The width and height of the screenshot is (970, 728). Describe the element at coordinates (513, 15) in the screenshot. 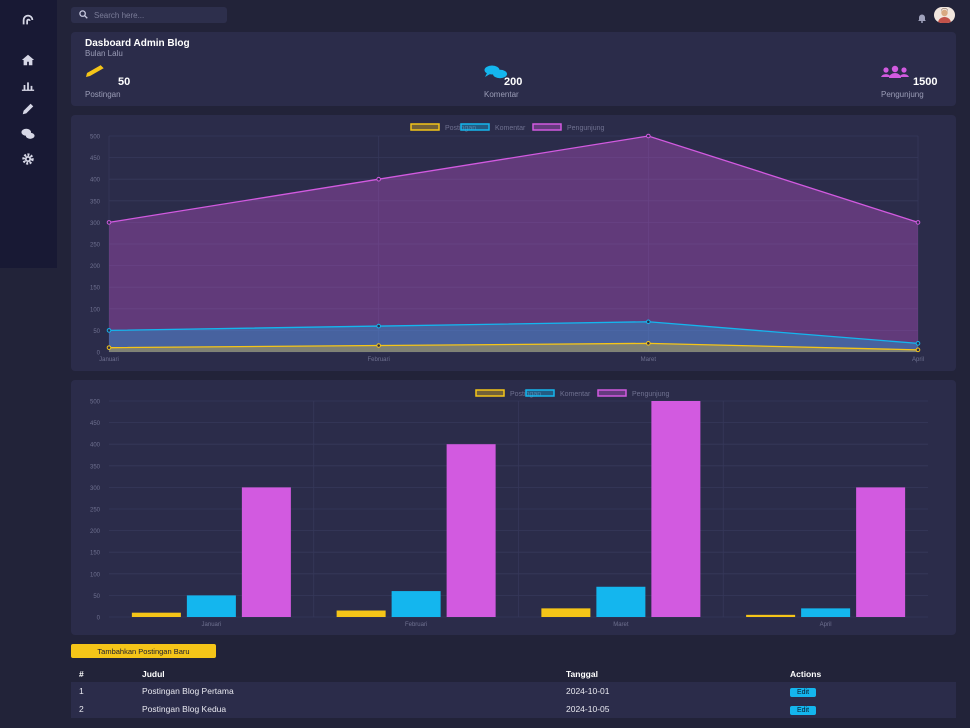

I see `topbar` at that location.